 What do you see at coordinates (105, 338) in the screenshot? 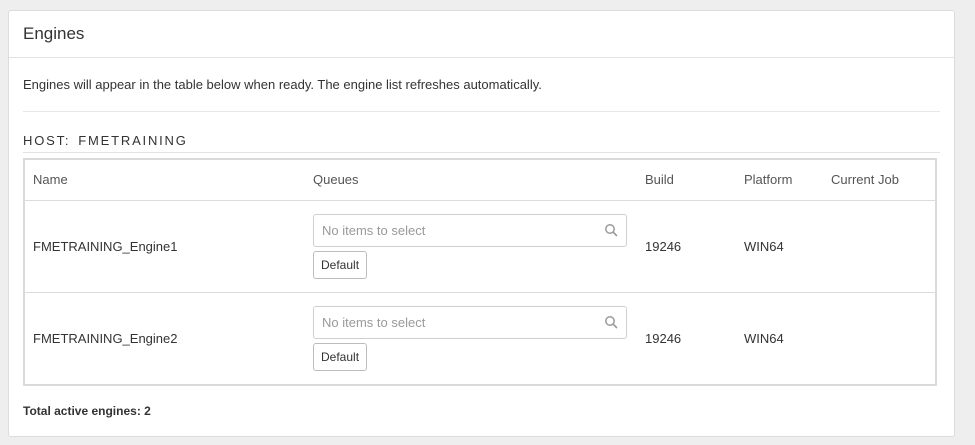
I see `engine-name: FMETRAINING_Engine2` at bounding box center [105, 338].